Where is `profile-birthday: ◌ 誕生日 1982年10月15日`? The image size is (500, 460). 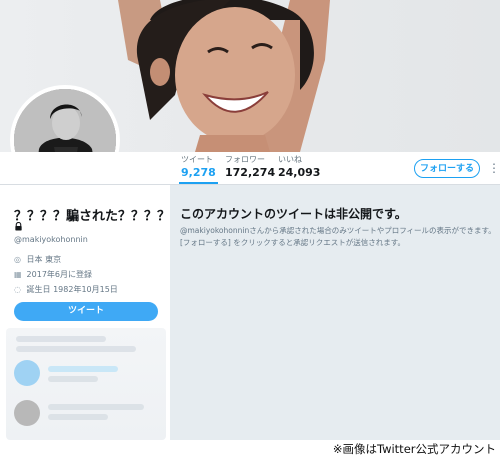 profile-birthday: ◌ 誕生日 1982年10月15日 is located at coordinates (66, 289).